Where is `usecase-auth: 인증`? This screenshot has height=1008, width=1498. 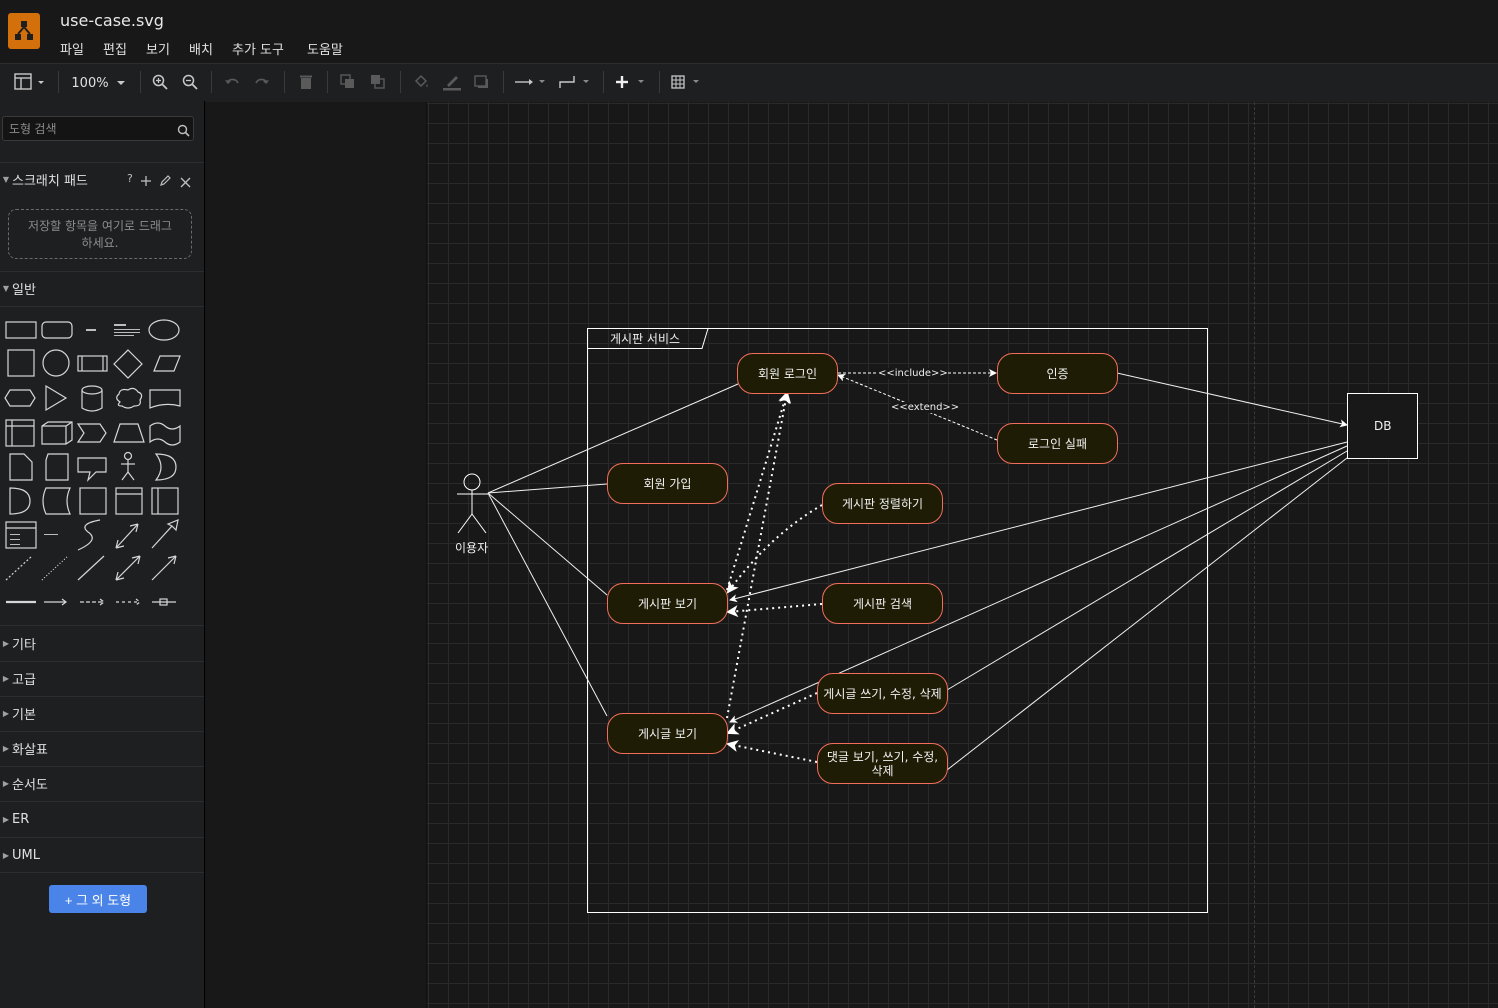 usecase-auth: 인증 is located at coordinates (1057, 373).